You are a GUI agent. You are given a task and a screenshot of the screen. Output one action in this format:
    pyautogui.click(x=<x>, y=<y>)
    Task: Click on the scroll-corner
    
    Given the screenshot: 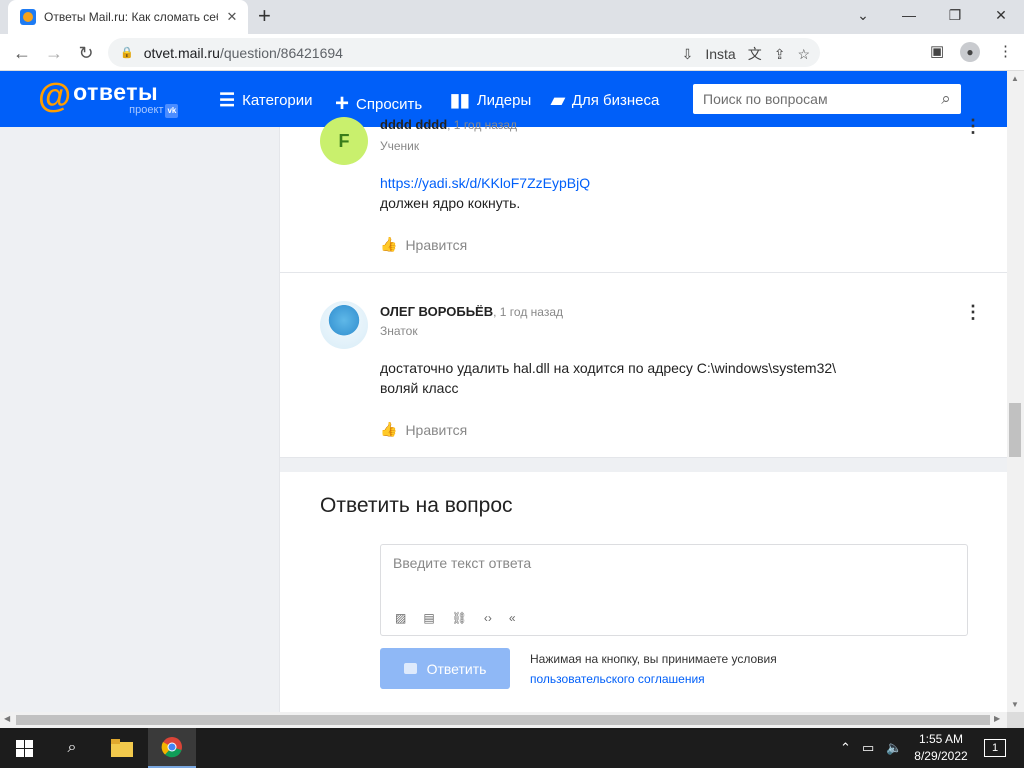 What is the action you would take?
    pyautogui.click(x=1015, y=720)
    